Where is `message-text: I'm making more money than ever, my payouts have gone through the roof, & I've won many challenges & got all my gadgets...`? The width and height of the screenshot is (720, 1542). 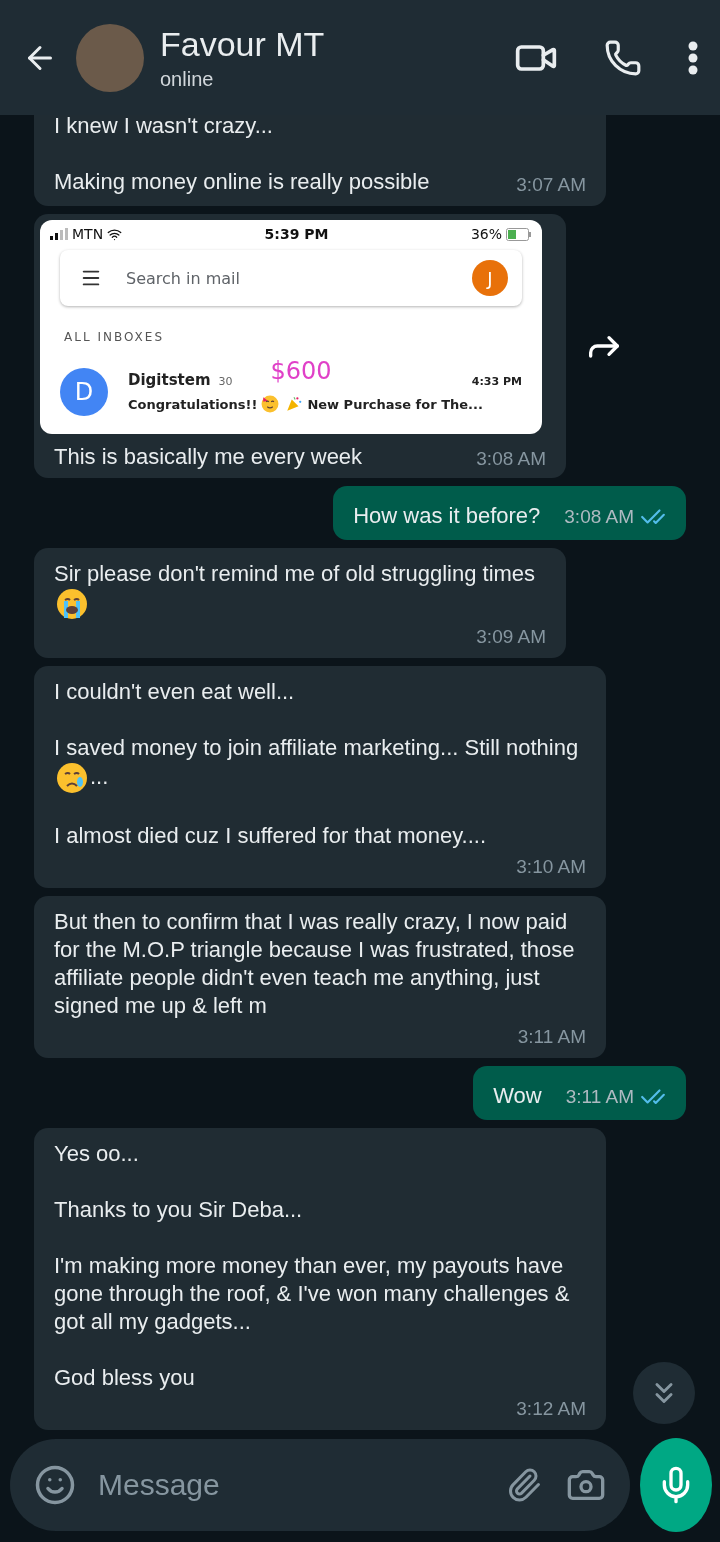
message-text: I'm making more money than ever, my payouts have gone through the roof, & I've won many challenges & got all my gadgets... is located at coordinates (312, 1293).